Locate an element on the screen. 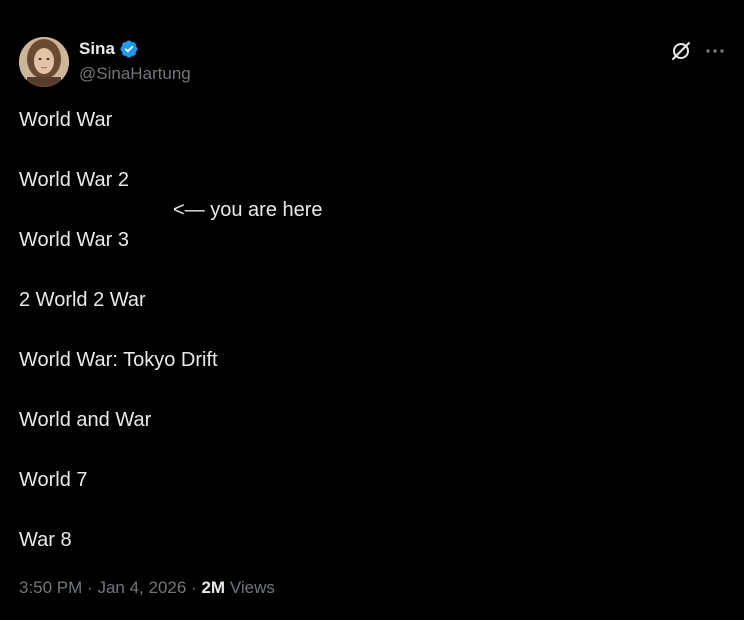  post-line: World and War is located at coordinates (85, 420).